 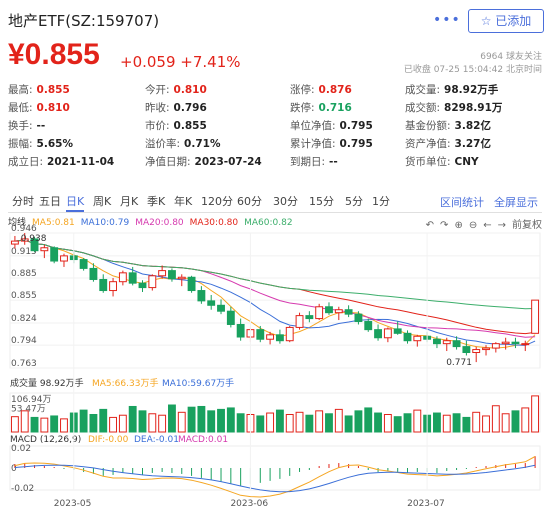 What do you see at coordinates (24, 296) in the screenshot?
I see `price-axis-label: 0.855` at bounding box center [24, 296].